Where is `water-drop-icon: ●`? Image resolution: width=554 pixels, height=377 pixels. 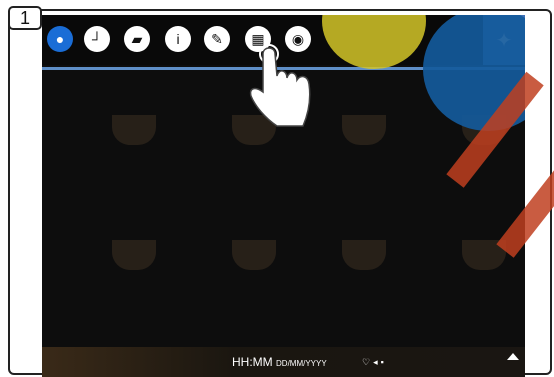
water-drop-icon: ● is located at coordinates (60, 39).